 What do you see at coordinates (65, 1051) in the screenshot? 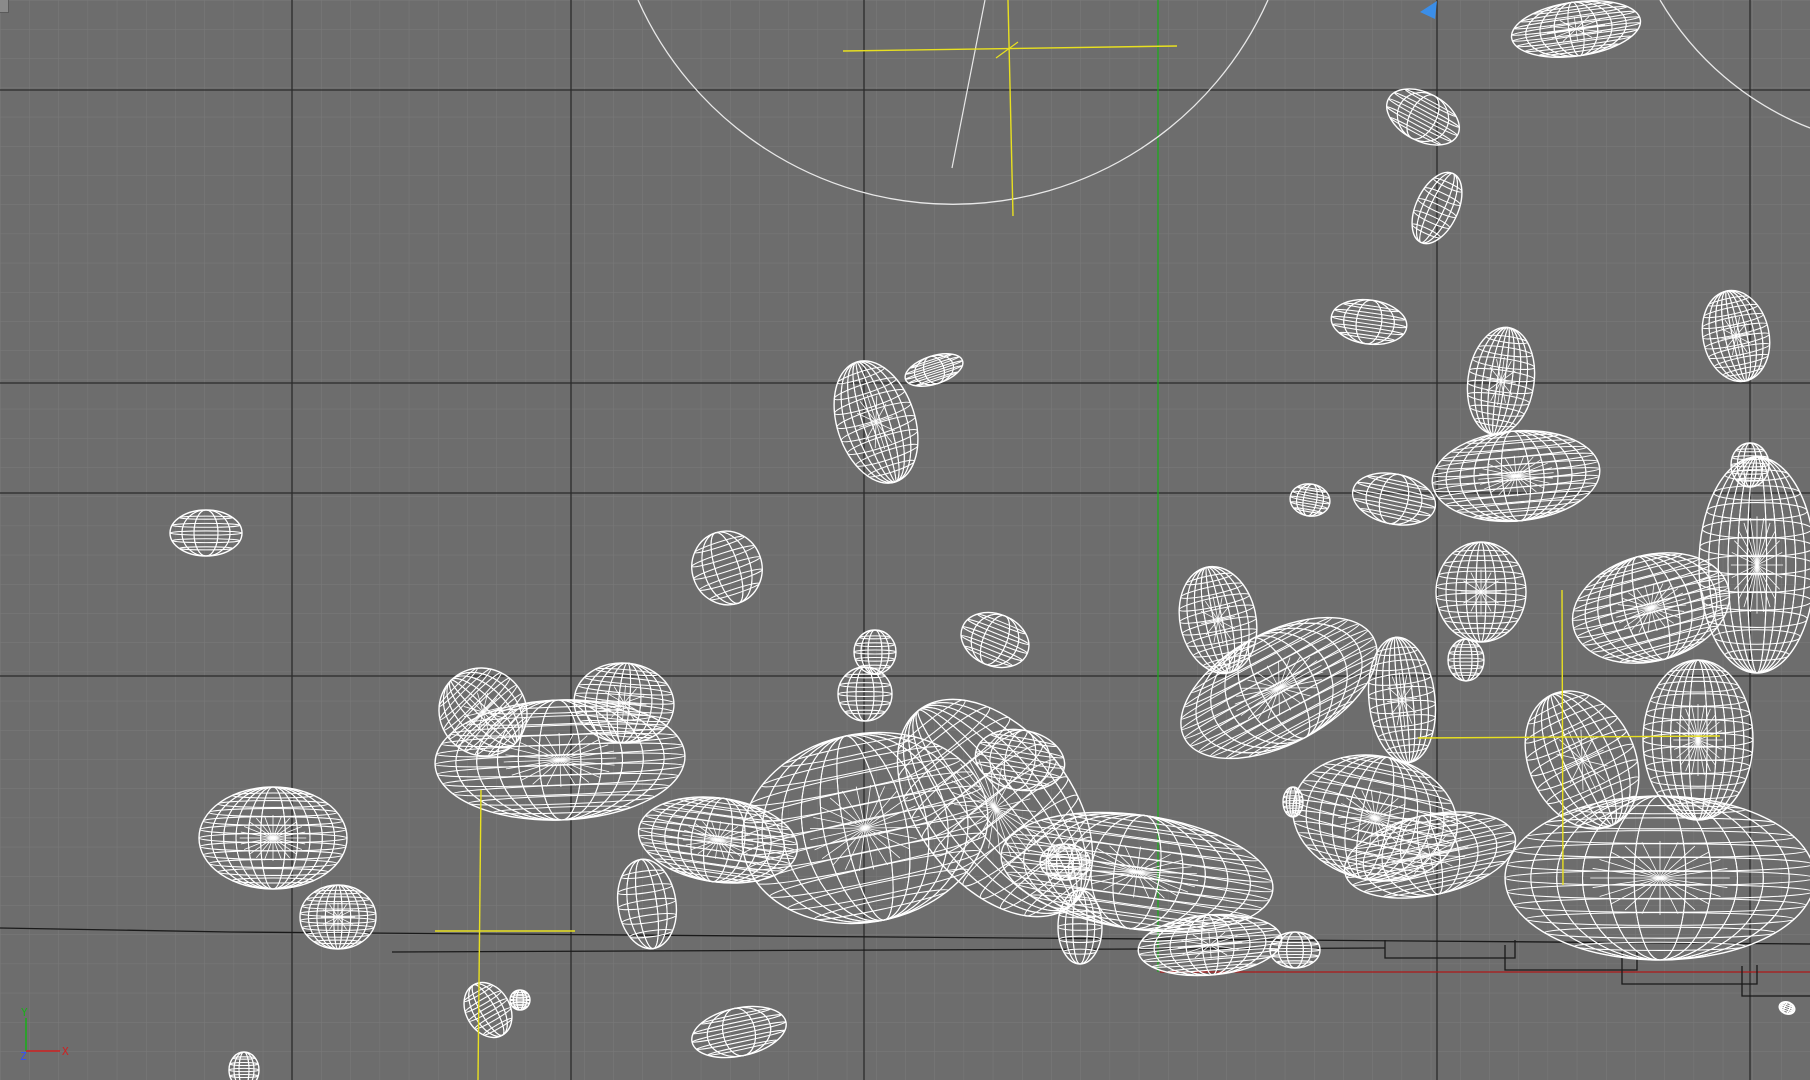
I see `axis-x-label: X` at bounding box center [65, 1051].